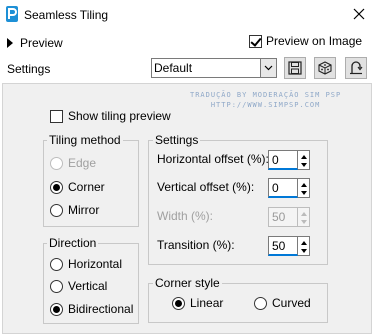 The image size is (374, 336). I want to click on expand-triangle-icon, so click(10, 43).